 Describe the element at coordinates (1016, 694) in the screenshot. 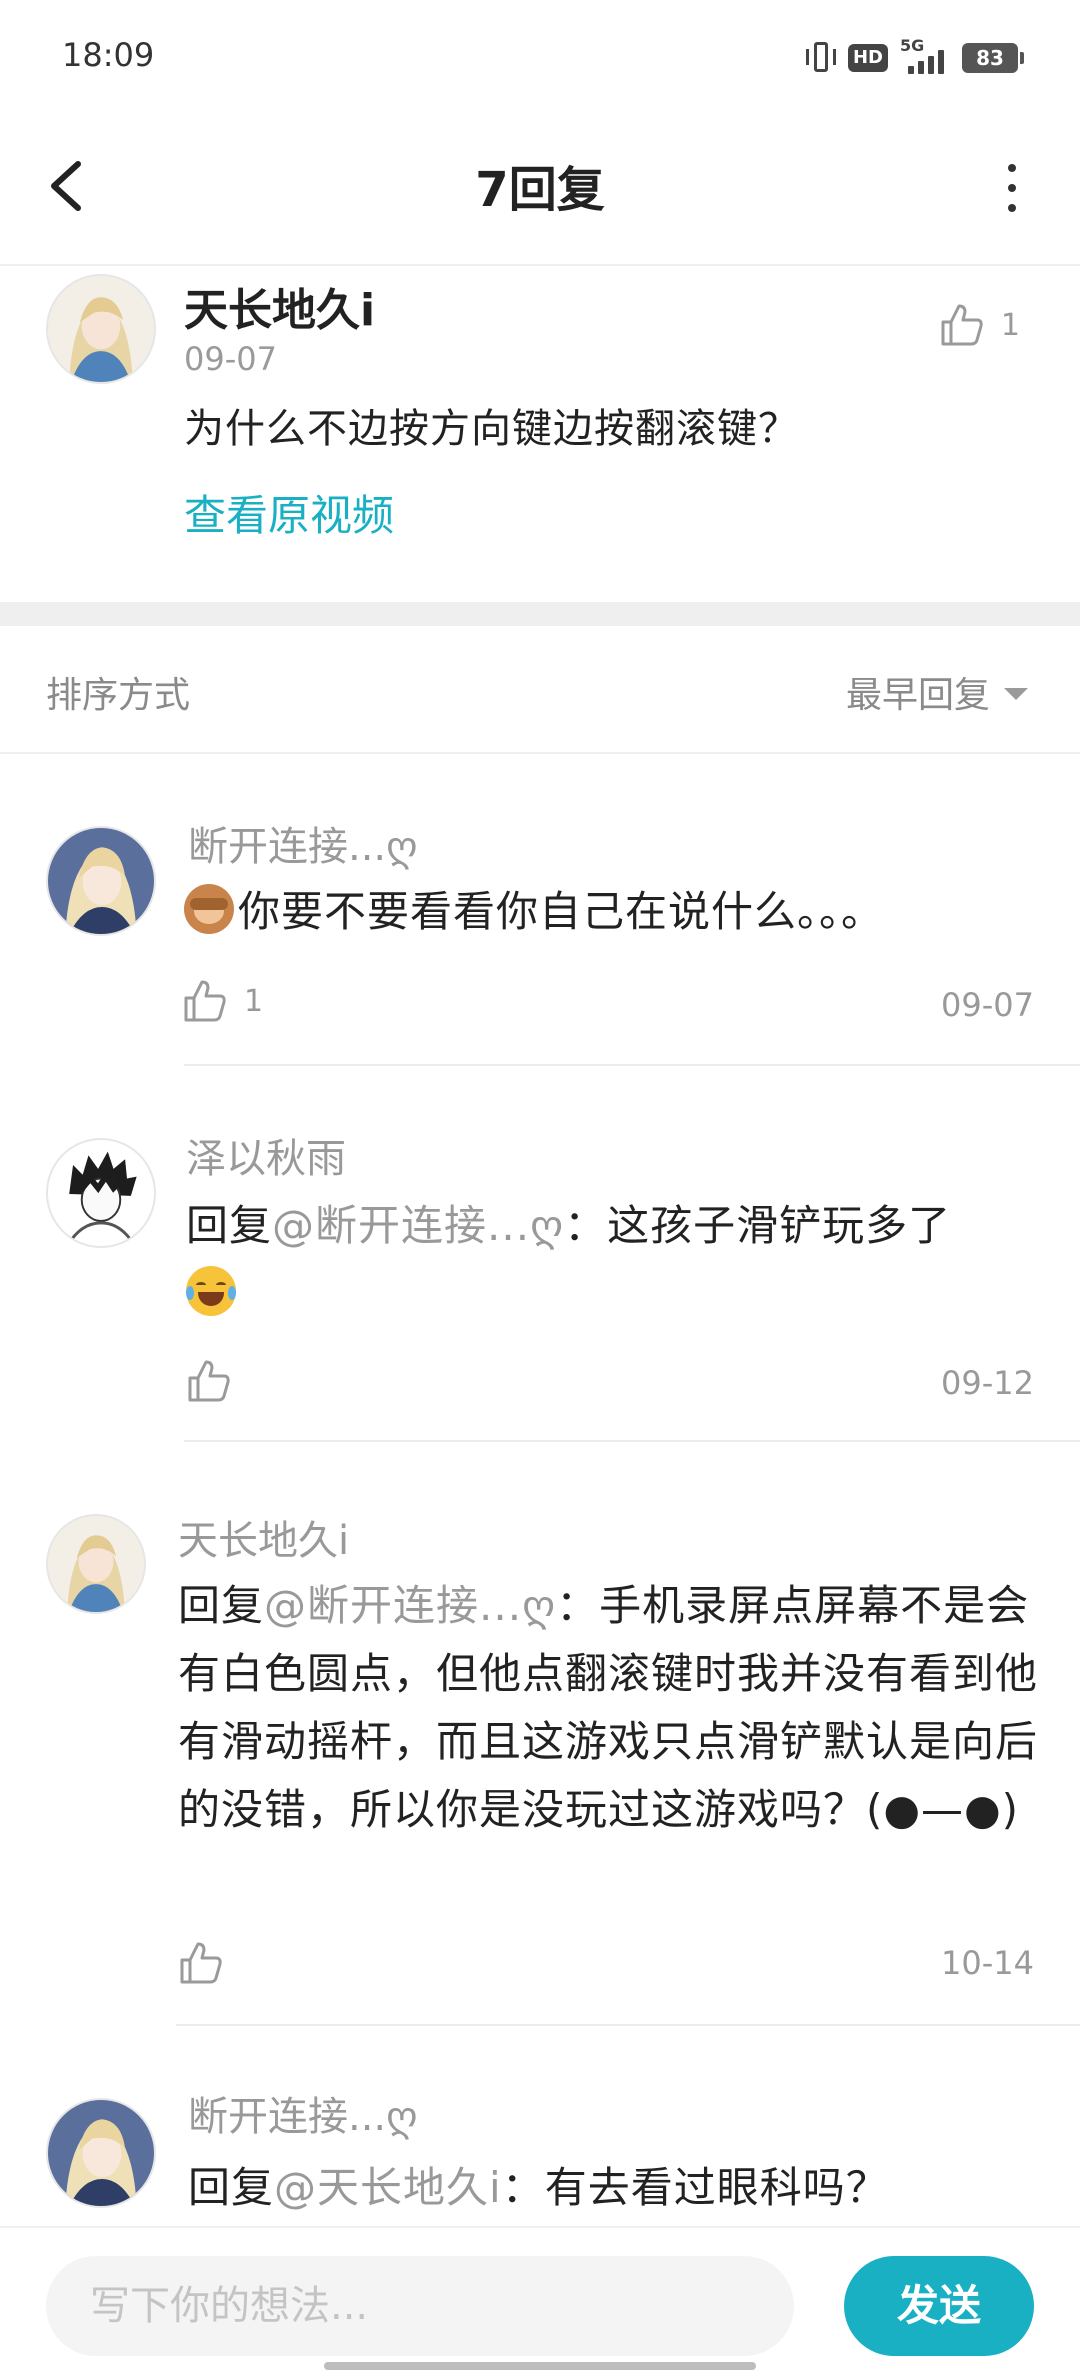

I see `caret-down-icon` at that location.